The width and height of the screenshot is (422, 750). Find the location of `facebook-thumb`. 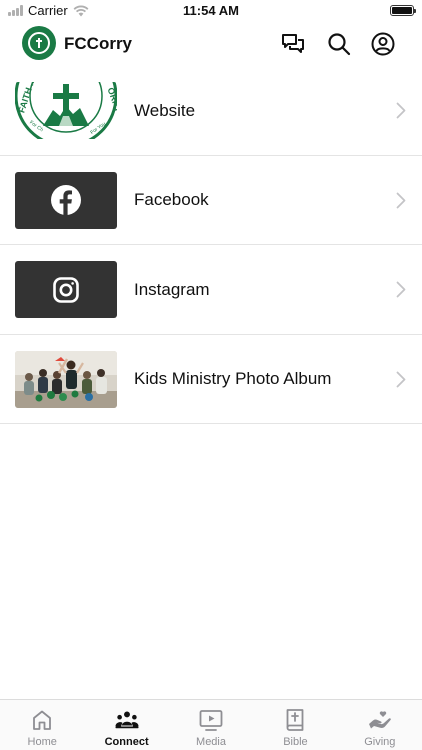

facebook-thumb is located at coordinates (66, 200).